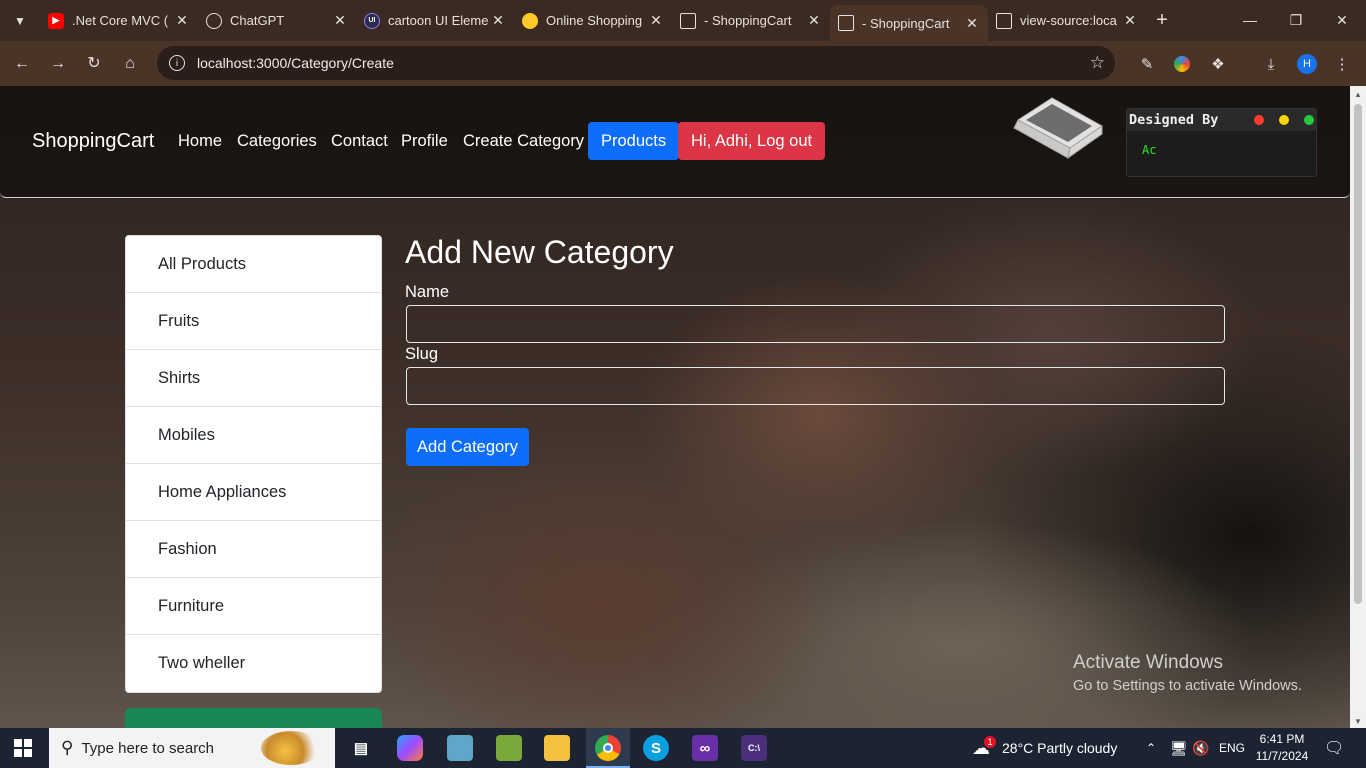 The image size is (1366, 768). I want to click on name-label: Name, so click(427, 292).